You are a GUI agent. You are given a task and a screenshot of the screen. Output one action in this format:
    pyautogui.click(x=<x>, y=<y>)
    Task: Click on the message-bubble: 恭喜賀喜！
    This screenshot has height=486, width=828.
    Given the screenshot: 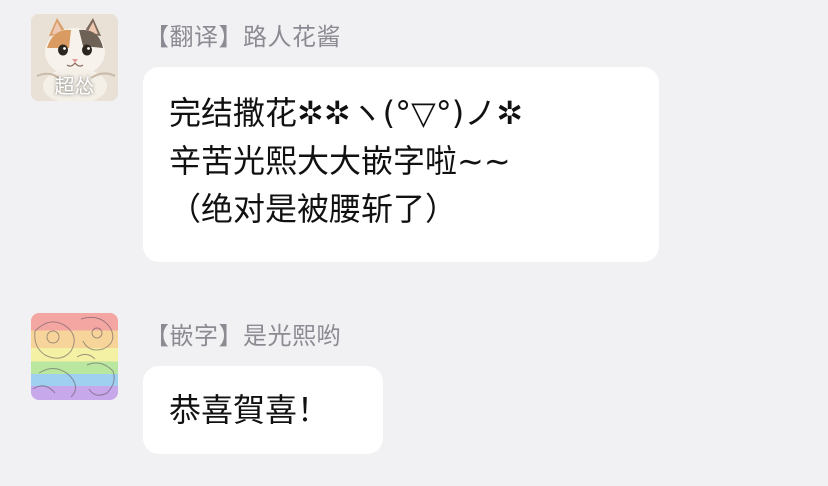 What is the action you would take?
    pyautogui.click(x=263, y=410)
    